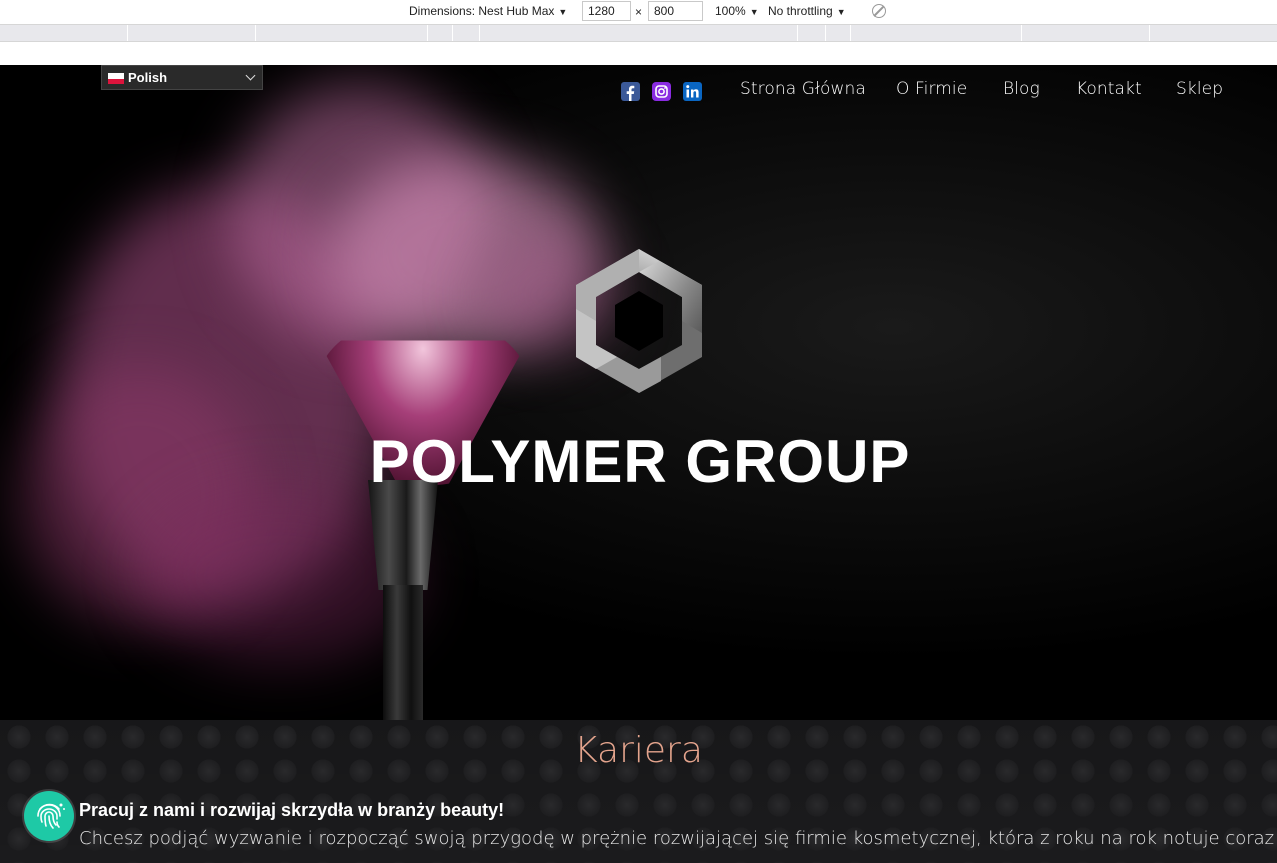  I want to click on zoom-dropdown: 100% ▼, so click(737, 11).